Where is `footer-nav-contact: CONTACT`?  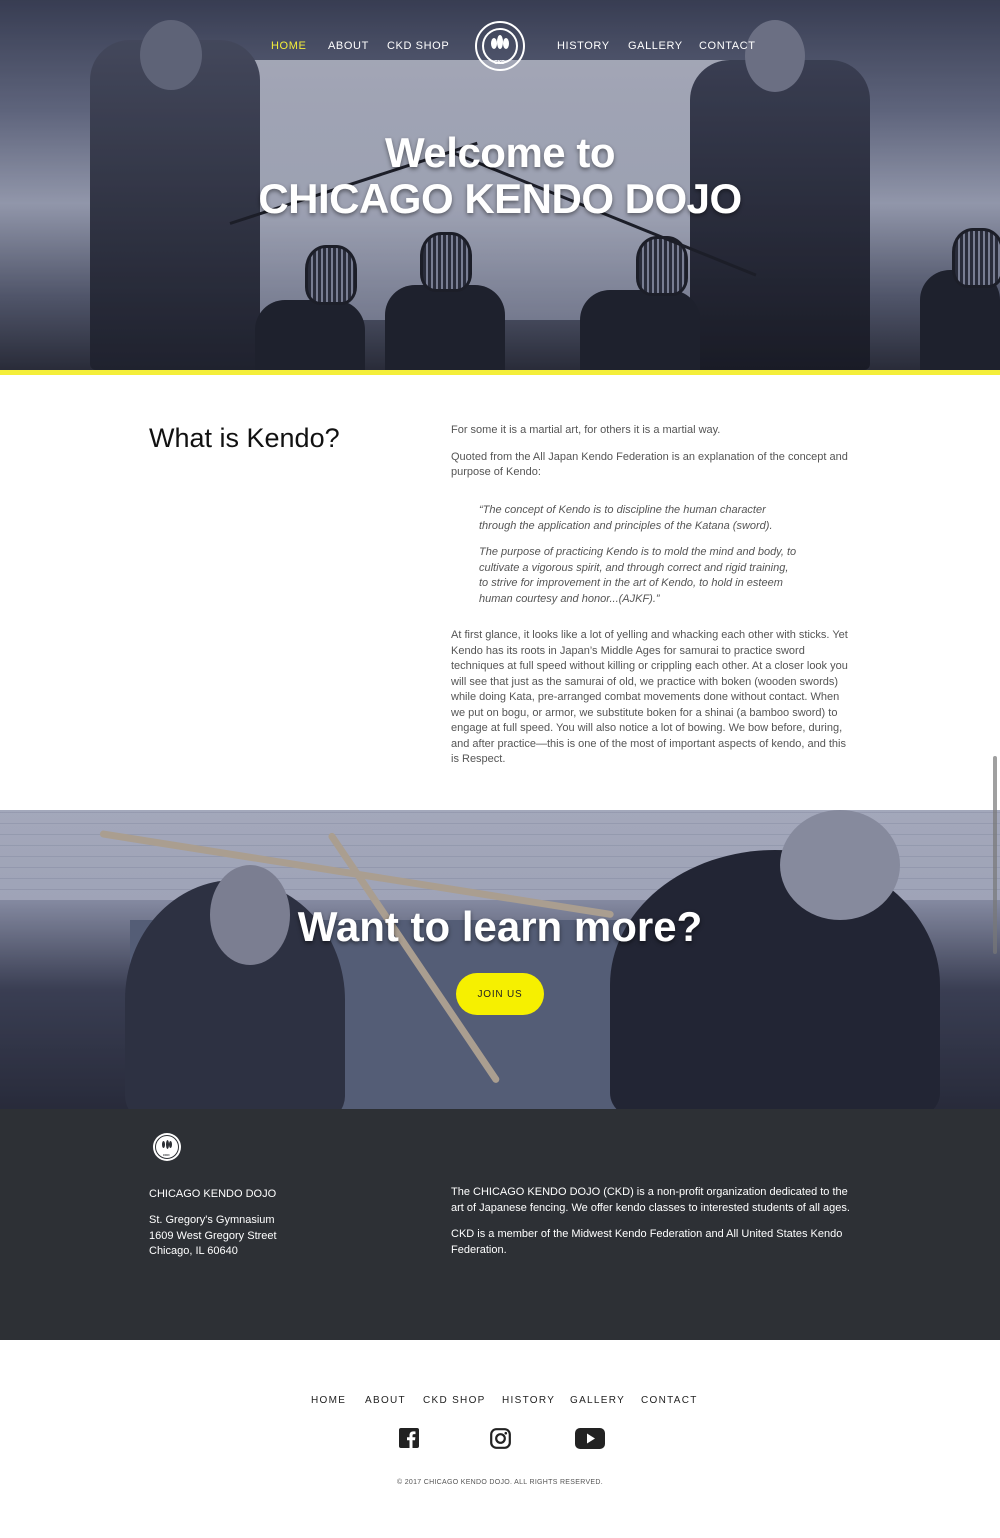 footer-nav-contact: CONTACT is located at coordinates (669, 1400).